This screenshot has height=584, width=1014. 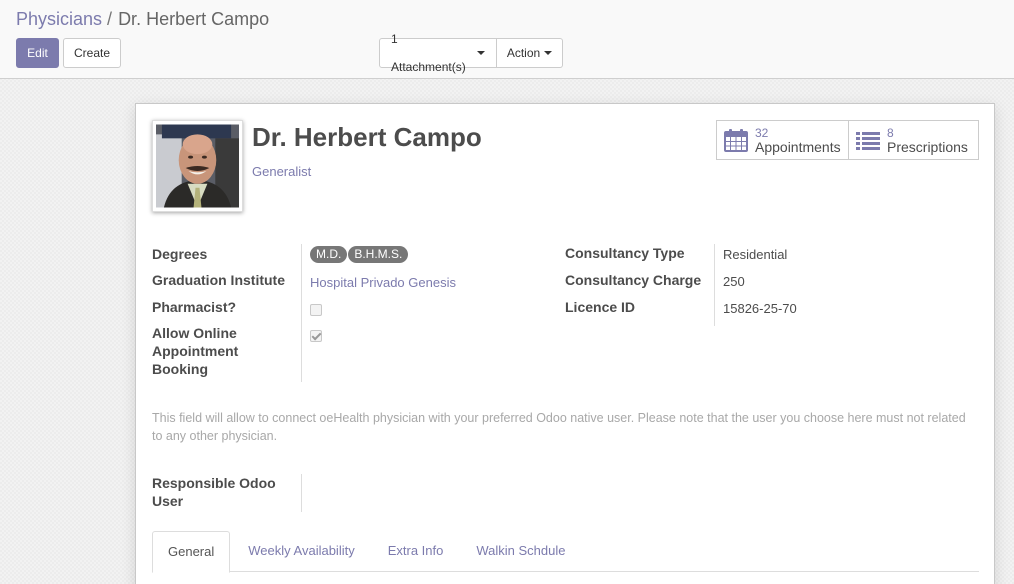 I want to click on sidebar-button-group: 1 Attachment(s) Action, so click(x=471, y=53).